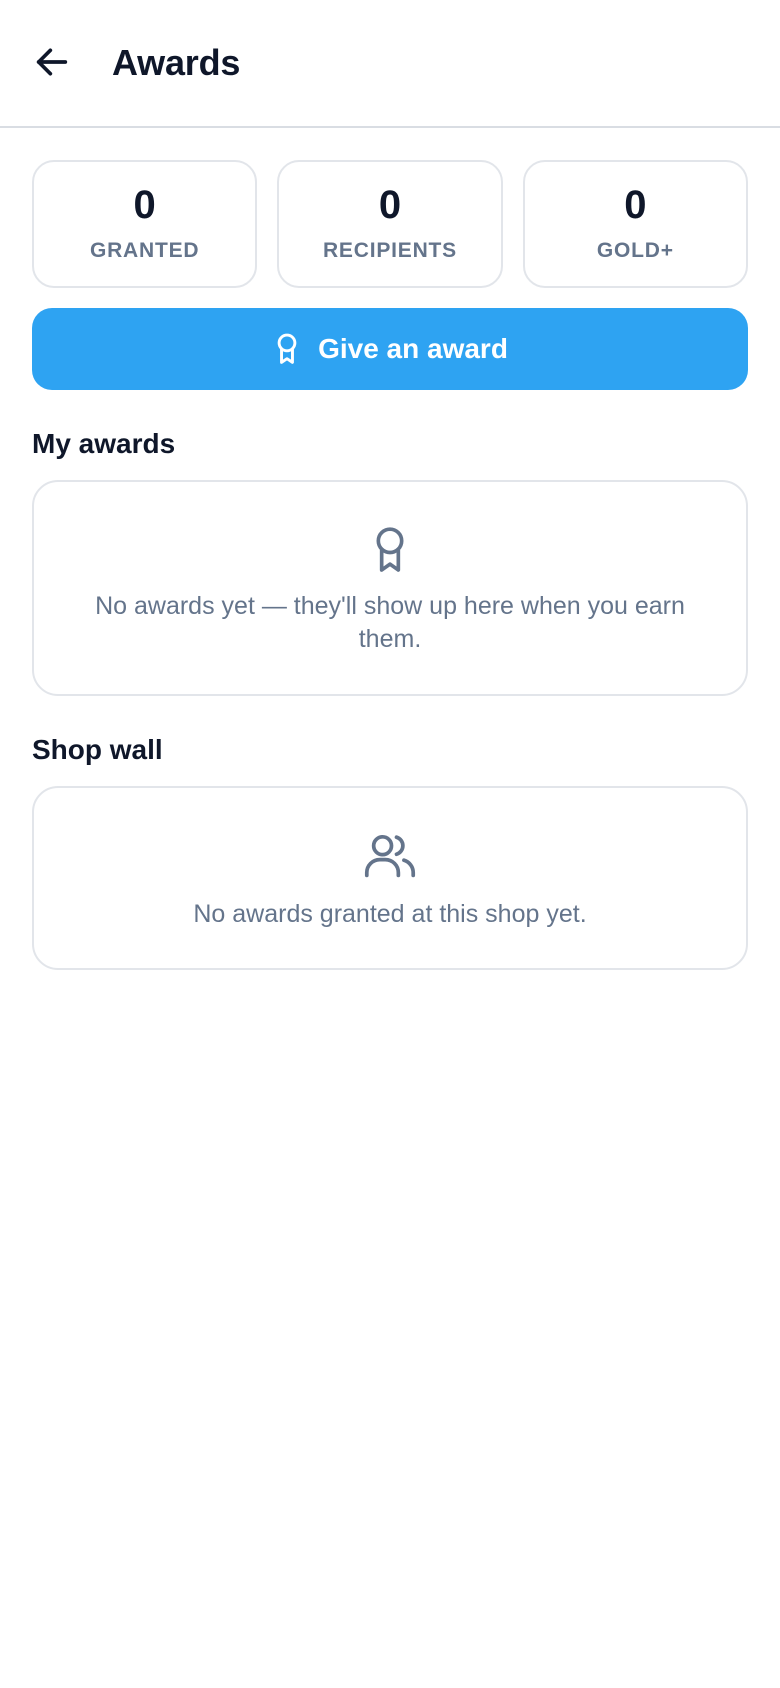 The height and width of the screenshot is (1688, 780). Describe the element at coordinates (176, 62) in the screenshot. I see `page-title: Awards` at that location.